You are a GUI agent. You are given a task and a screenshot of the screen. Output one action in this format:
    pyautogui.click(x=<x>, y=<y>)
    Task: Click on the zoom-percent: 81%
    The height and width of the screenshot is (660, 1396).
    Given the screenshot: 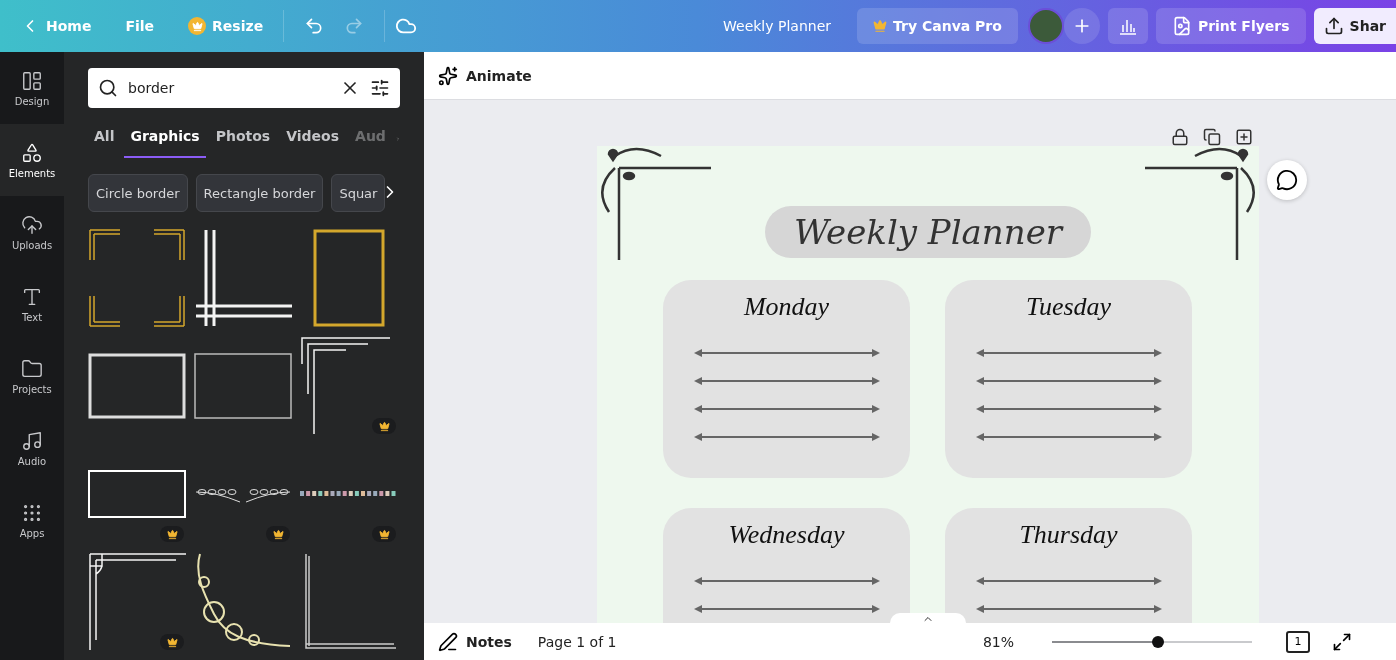 What is the action you would take?
    pyautogui.click(x=998, y=641)
    